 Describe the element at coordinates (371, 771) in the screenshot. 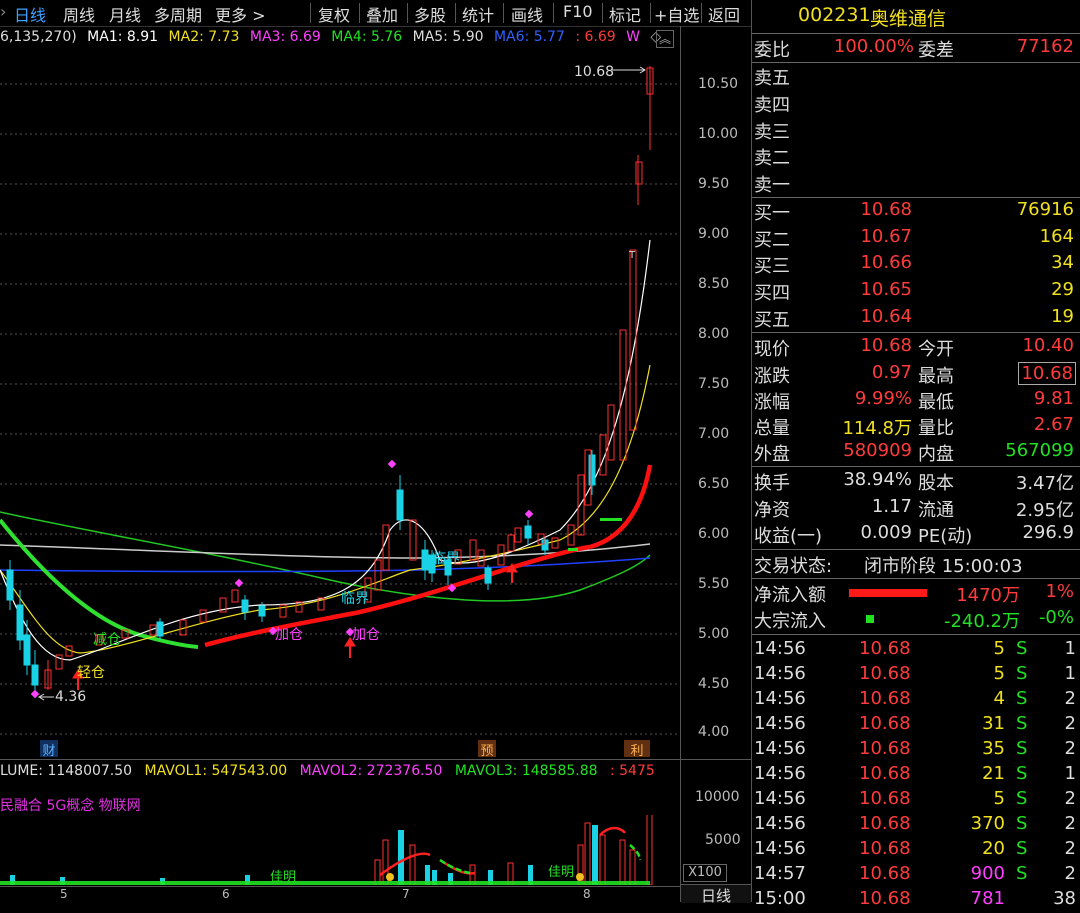

I see `mavol2-value: MAVOL2: 272376.50` at that location.